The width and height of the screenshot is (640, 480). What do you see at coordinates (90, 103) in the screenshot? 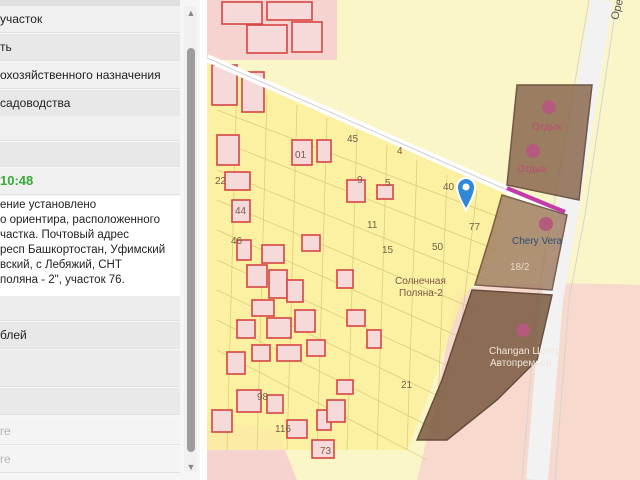
I see `field-row-usage: садоводства` at bounding box center [90, 103].